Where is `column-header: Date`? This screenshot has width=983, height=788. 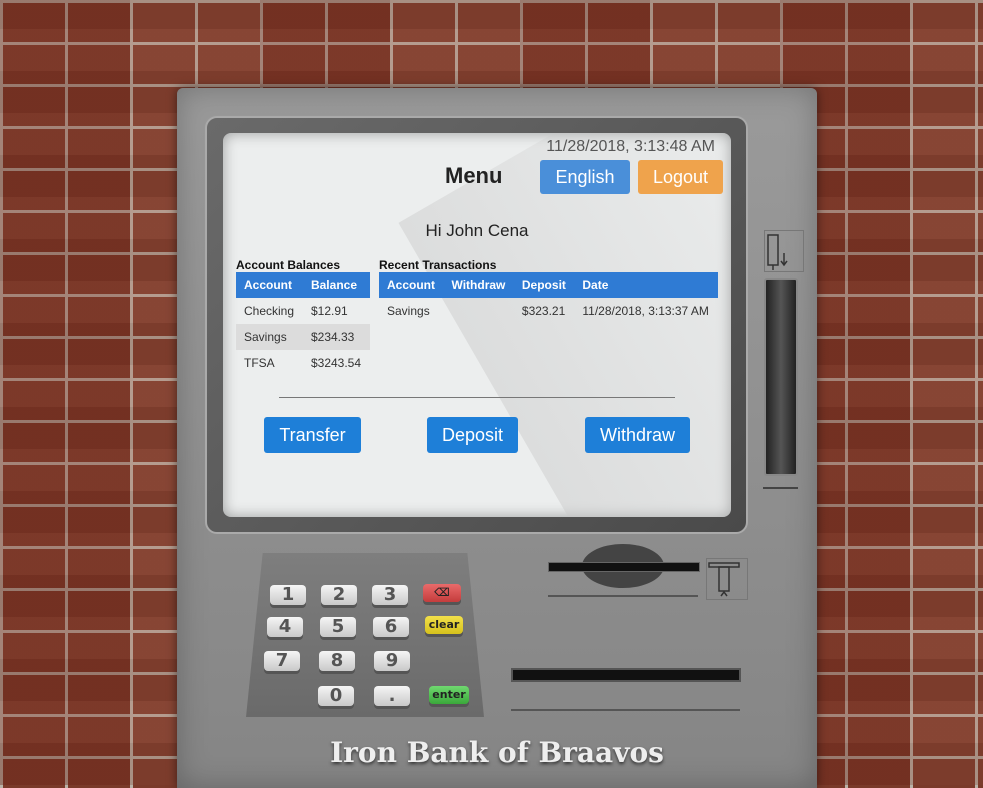 column-header: Date is located at coordinates (646, 285).